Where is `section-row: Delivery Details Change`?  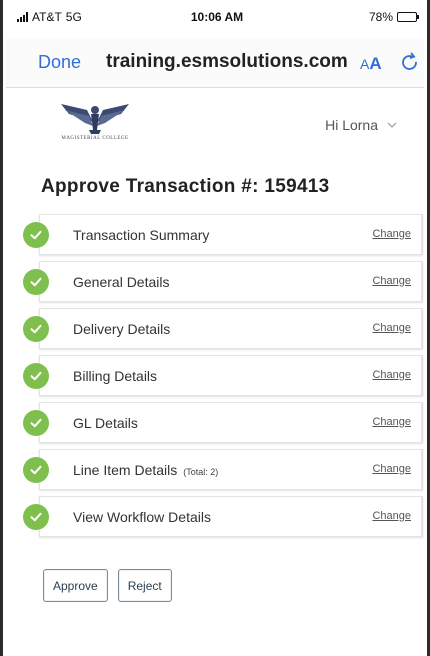
section-row: Delivery Details Change is located at coordinates (223, 328).